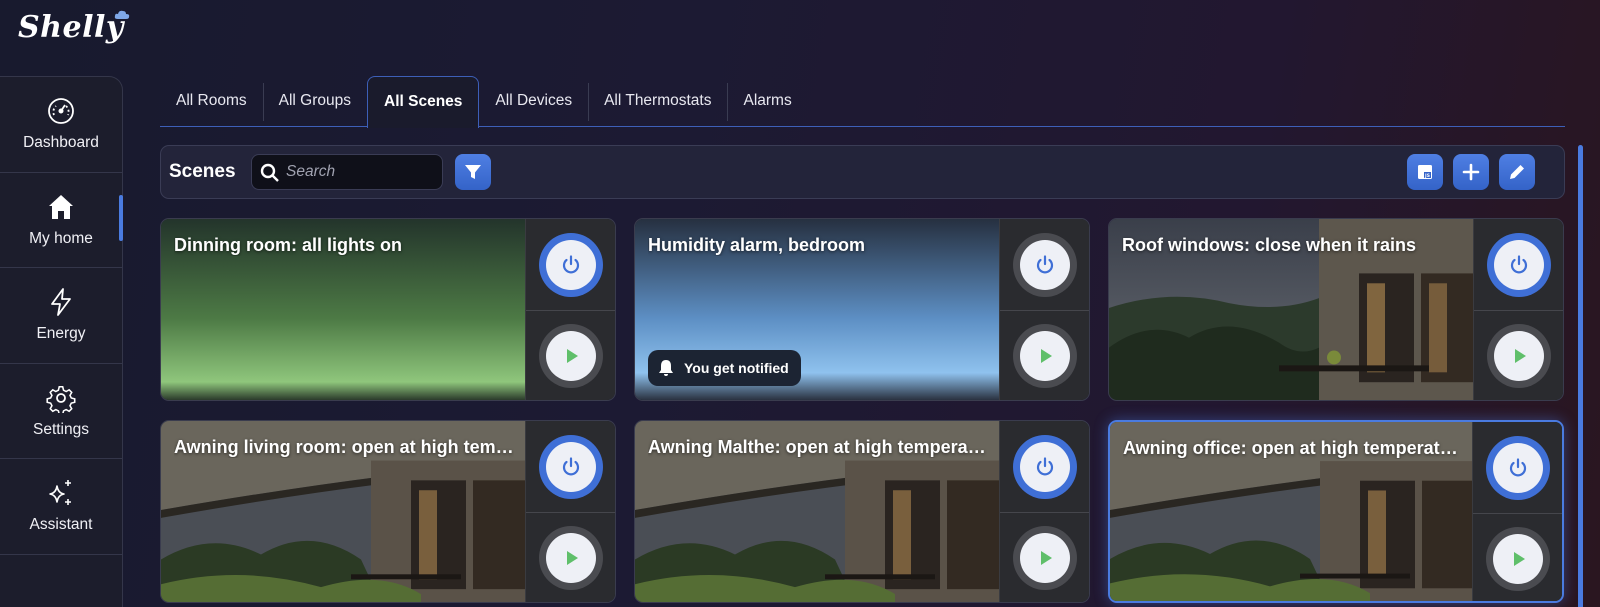 The image size is (1600, 607). I want to click on scene-name: Humidity alarm, bedroom, so click(757, 245).